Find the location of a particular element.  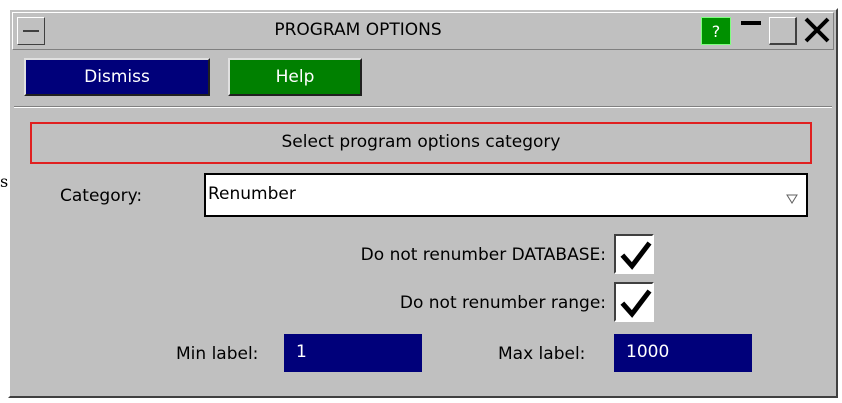

title-bar: PROGRAM OPTIONS ? is located at coordinates (423, 31).